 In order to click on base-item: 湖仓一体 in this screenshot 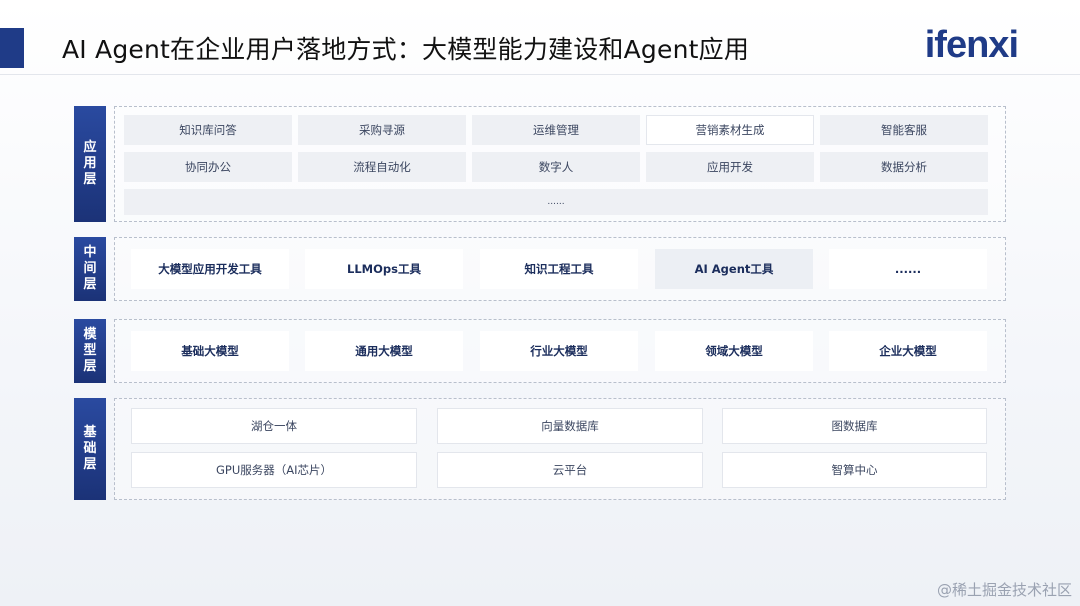, I will do `click(274, 426)`.